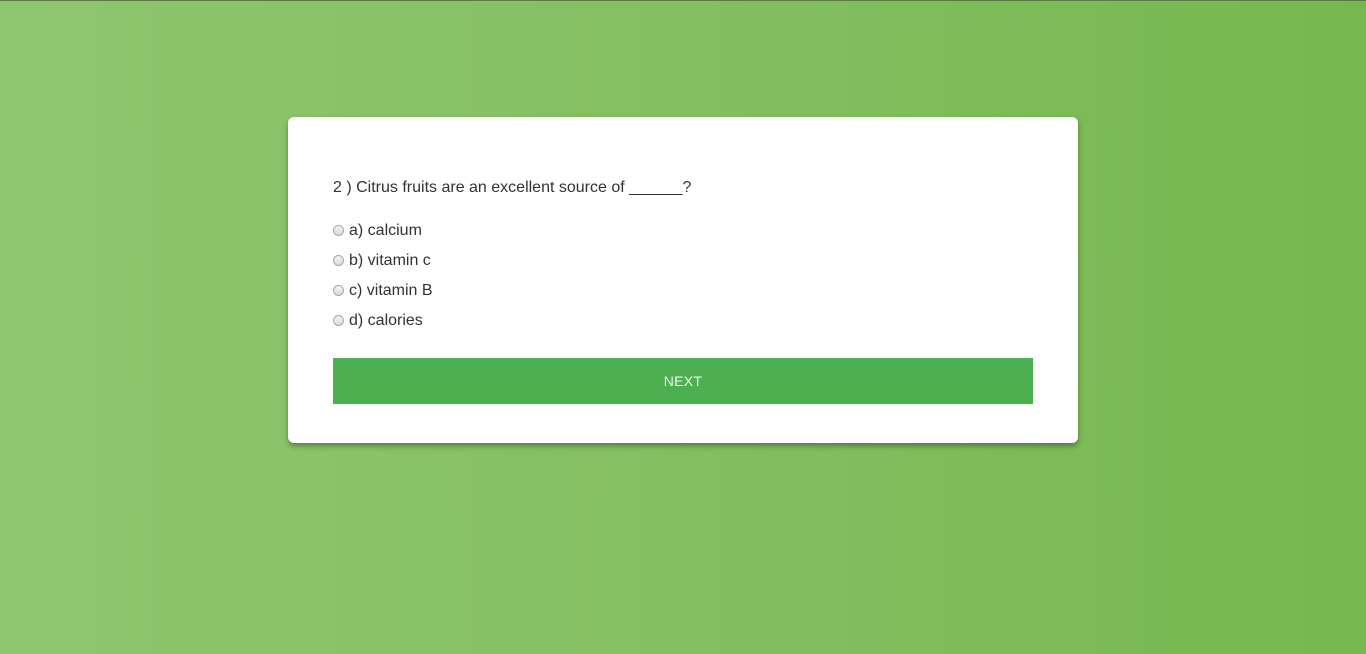 This screenshot has height=654, width=1366. What do you see at coordinates (390, 261) in the screenshot?
I see `option-label: b) vitamin c` at bounding box center [390, 261].